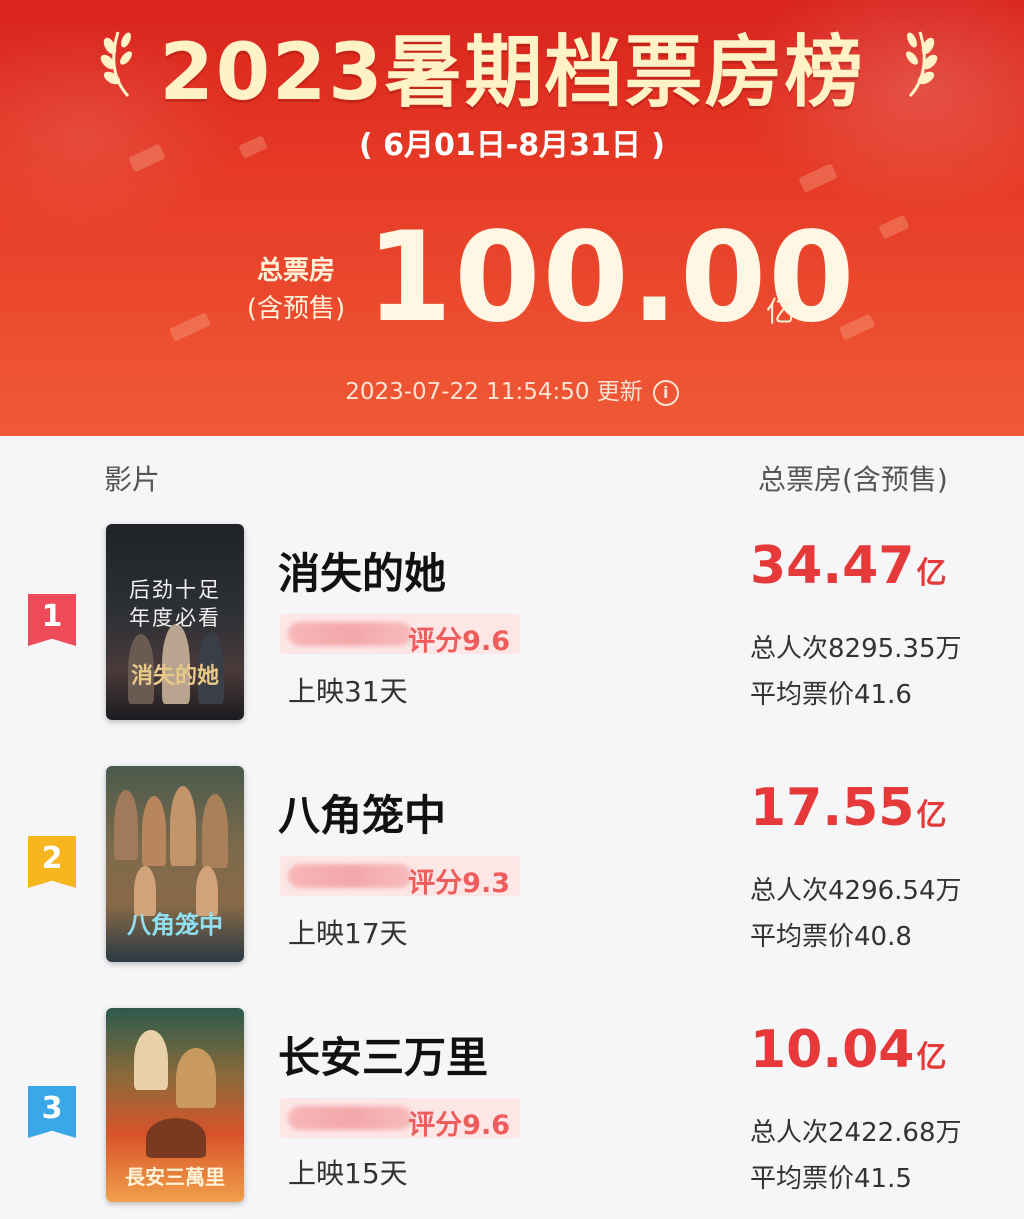 This screenshot has width=1024, height=1219. What do you see at coordinates (362, 812) in the screenshot?
I see `film-title: 八角笼中` at bounding box center [362, 812].